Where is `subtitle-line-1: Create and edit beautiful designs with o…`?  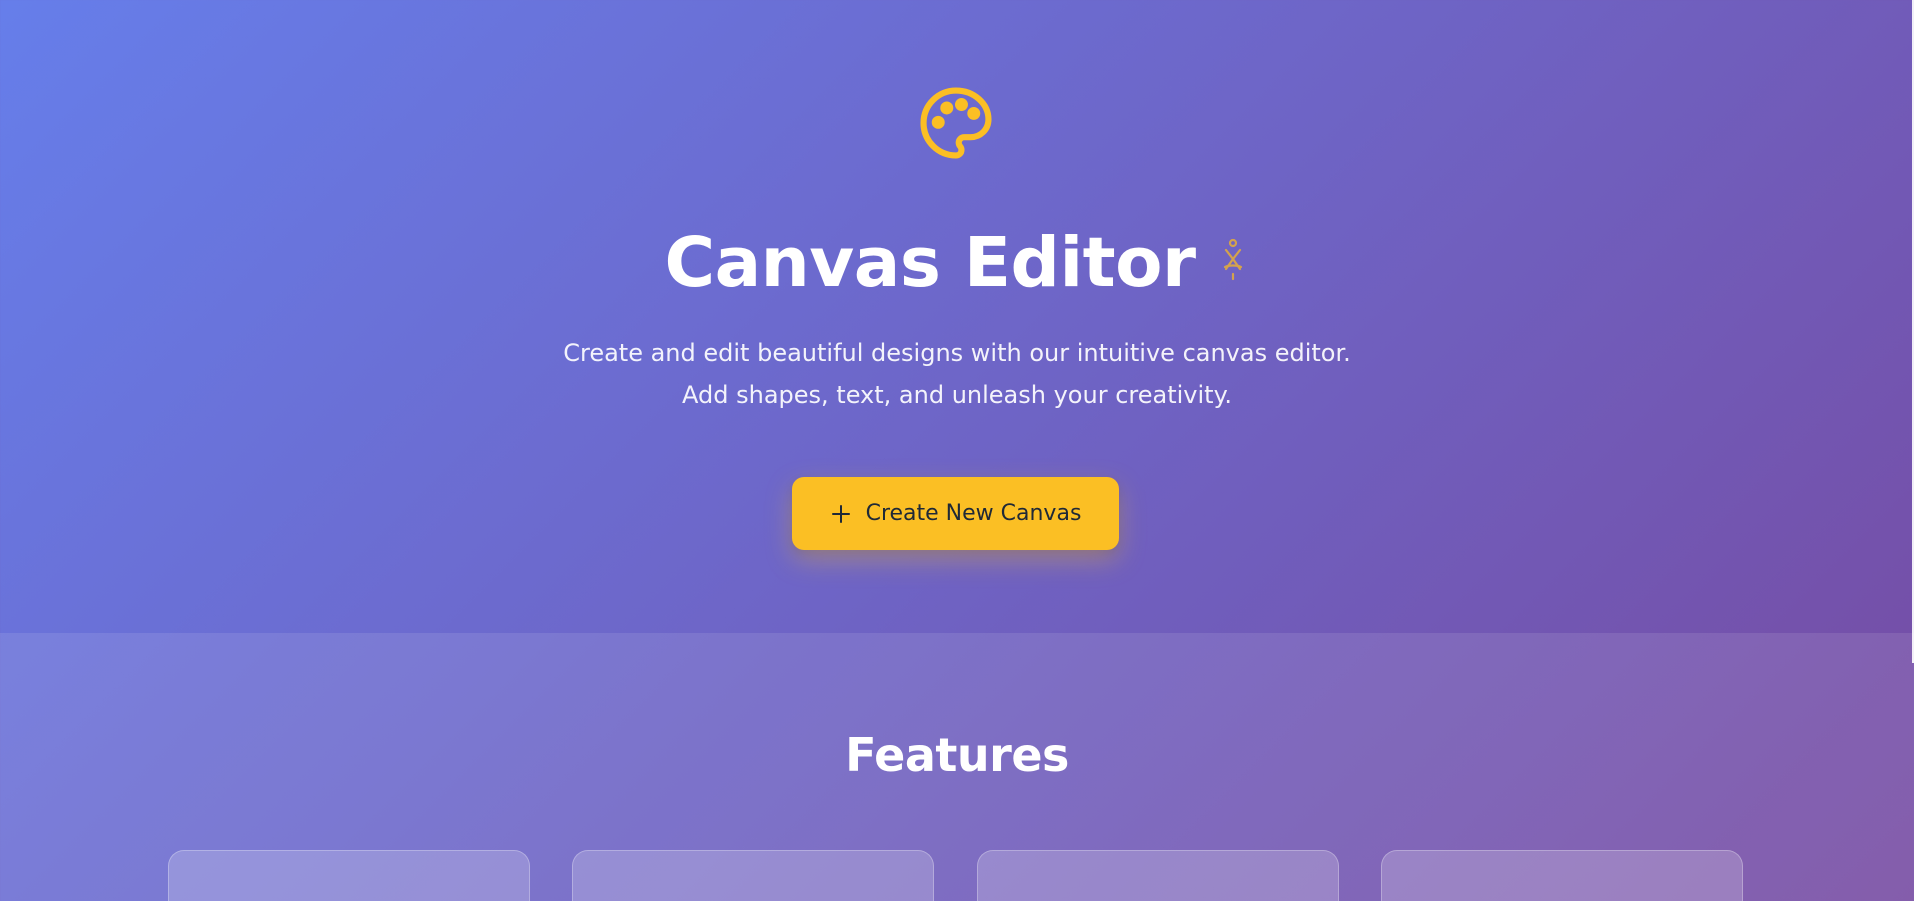
subtitle-line-1: Create and edit beautiful designs with o… is located at coordinates (957, 353).